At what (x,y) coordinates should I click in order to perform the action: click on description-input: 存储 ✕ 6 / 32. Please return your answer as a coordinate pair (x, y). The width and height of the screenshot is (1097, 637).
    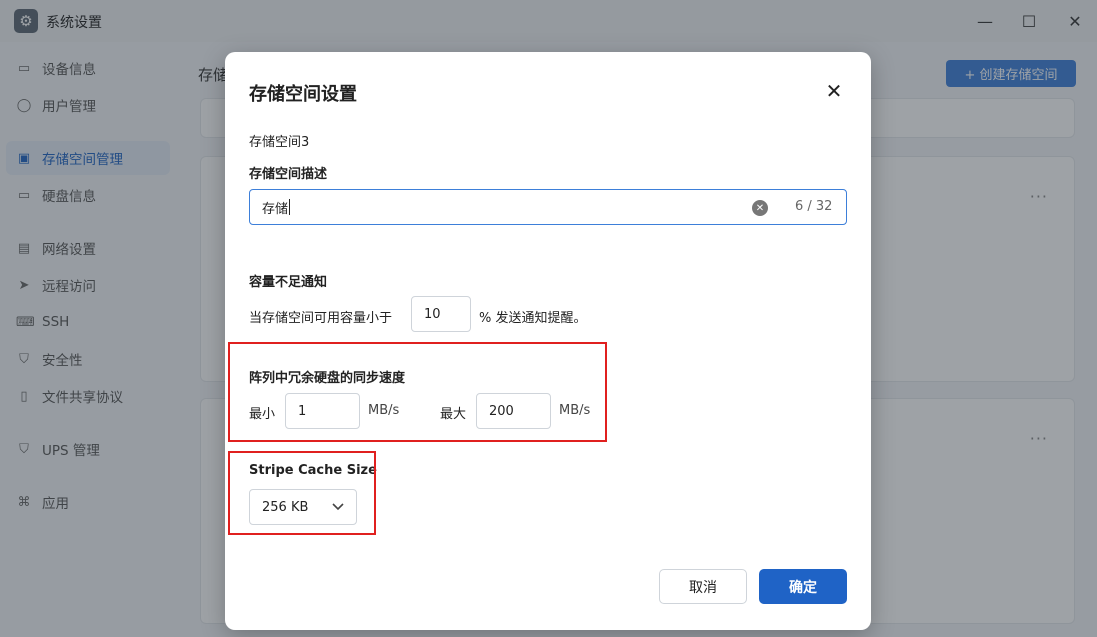
    Looking at the image, I should click on (548, 207).